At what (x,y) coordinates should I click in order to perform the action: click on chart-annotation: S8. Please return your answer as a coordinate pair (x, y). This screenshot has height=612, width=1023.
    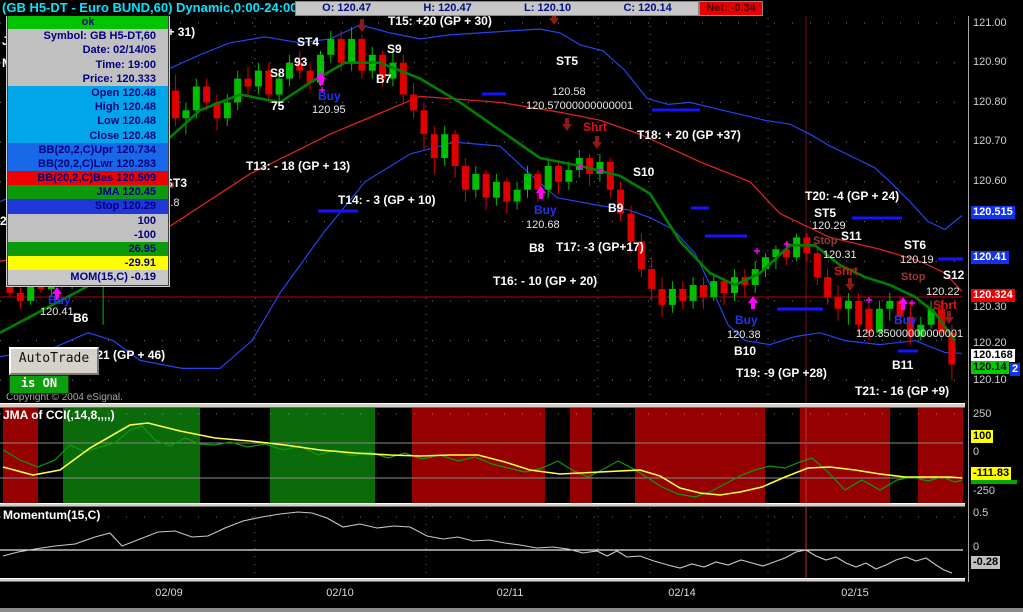
    Looking at the image, I should click on (277, 73).